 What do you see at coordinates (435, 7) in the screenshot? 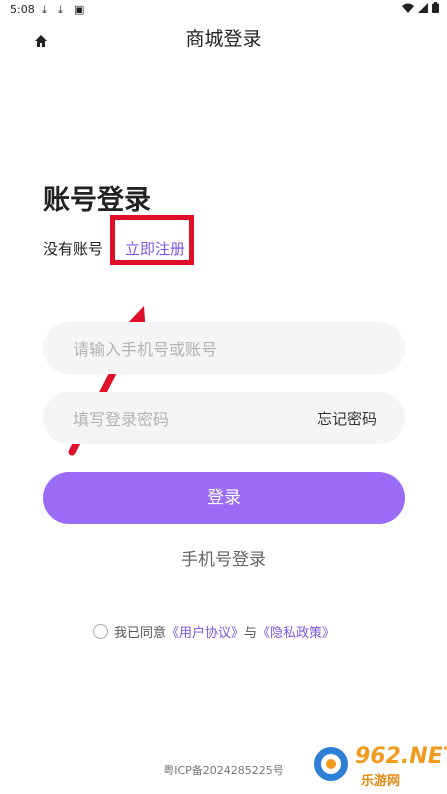
I see `battery-icon` at bounding box center [435, 7].